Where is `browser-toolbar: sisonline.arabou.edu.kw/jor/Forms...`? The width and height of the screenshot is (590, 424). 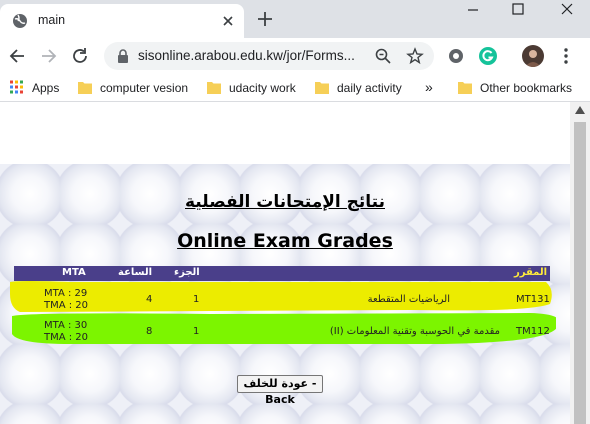 browser-toolbar: sisonline.arabou.edu.kw/jor/Forms... is located at coordinates (295, 56).